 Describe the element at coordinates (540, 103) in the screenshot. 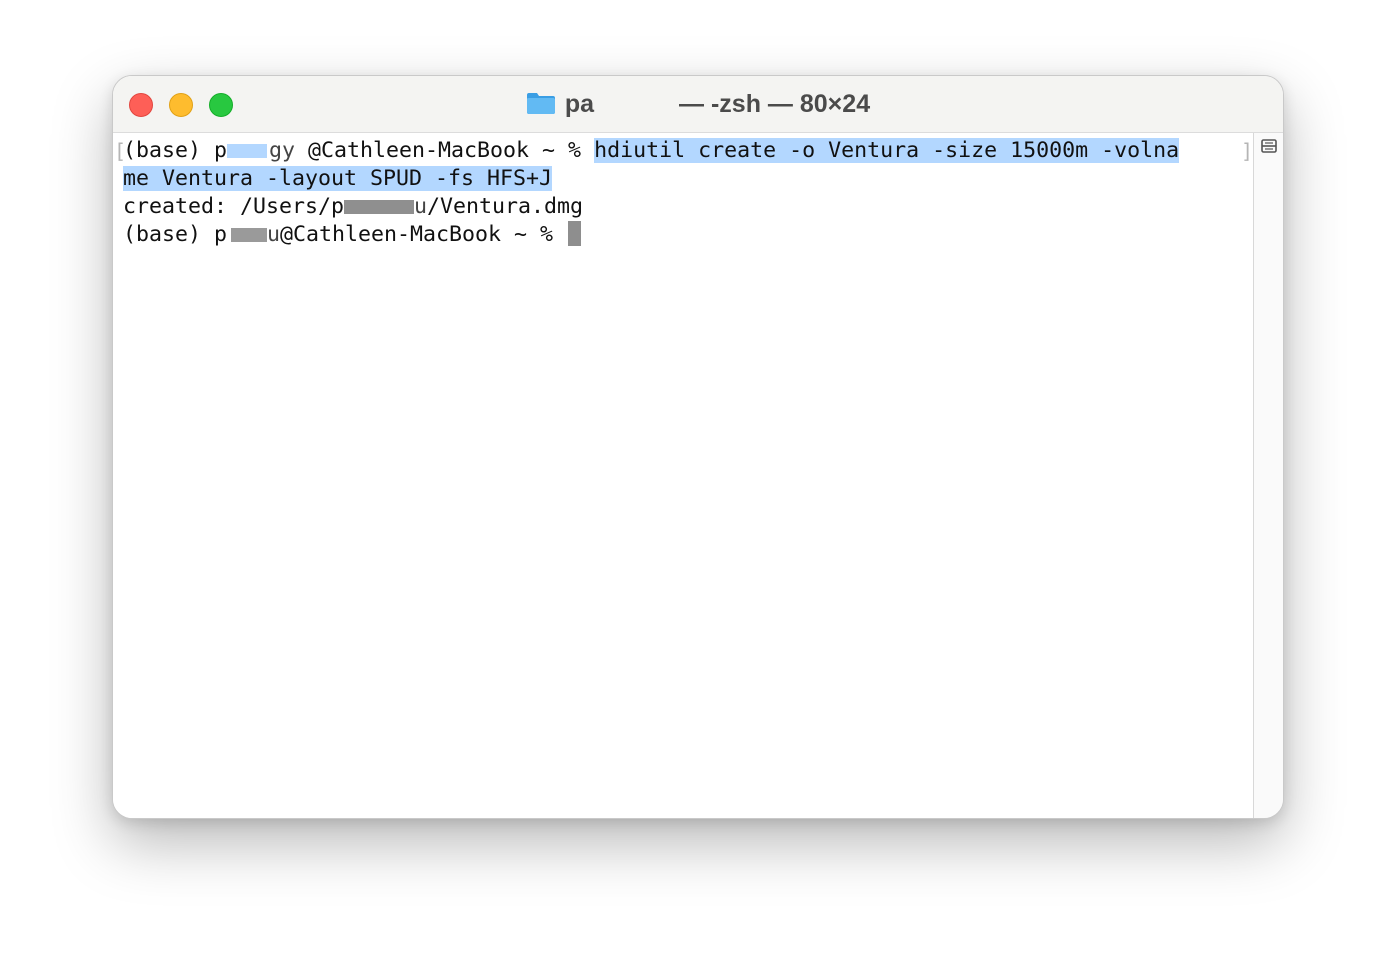

I see `folder-icon` at that location.